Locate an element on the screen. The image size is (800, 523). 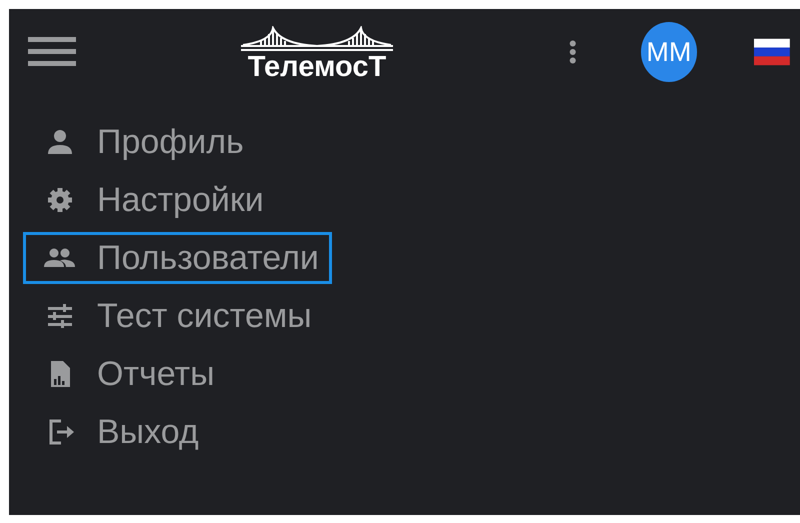
menu-item: Отчеты is located at coordinates (125, 374).